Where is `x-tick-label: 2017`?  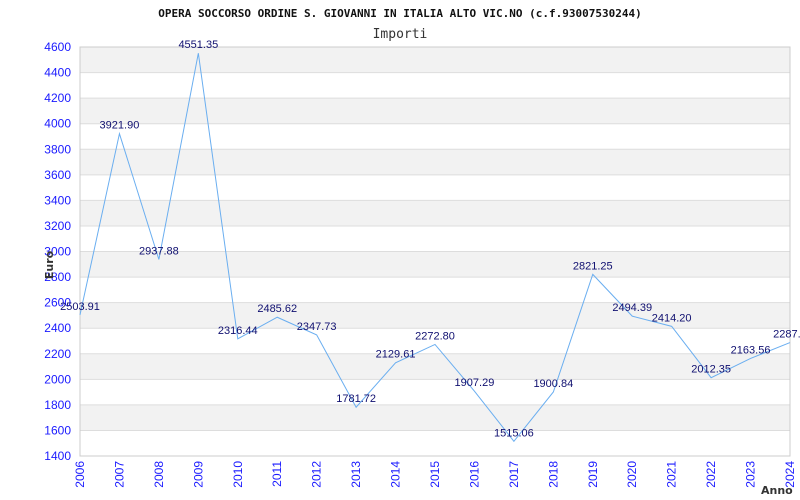
x-tick-label: 2017 is located at coordinates (514, 474).